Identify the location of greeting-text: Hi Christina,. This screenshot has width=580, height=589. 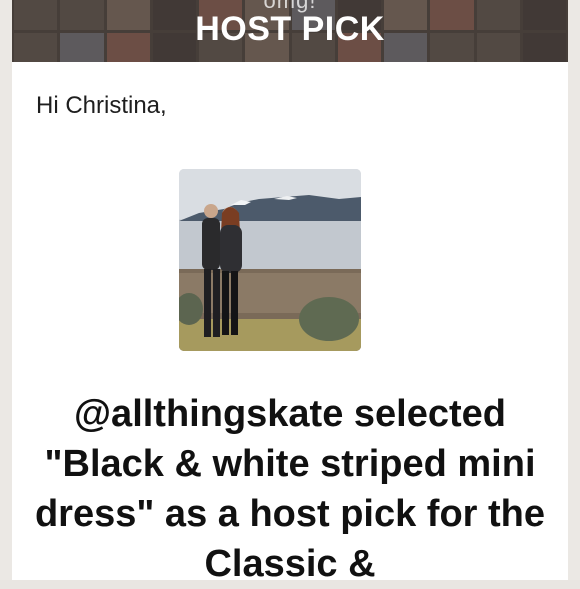
(101, 105).